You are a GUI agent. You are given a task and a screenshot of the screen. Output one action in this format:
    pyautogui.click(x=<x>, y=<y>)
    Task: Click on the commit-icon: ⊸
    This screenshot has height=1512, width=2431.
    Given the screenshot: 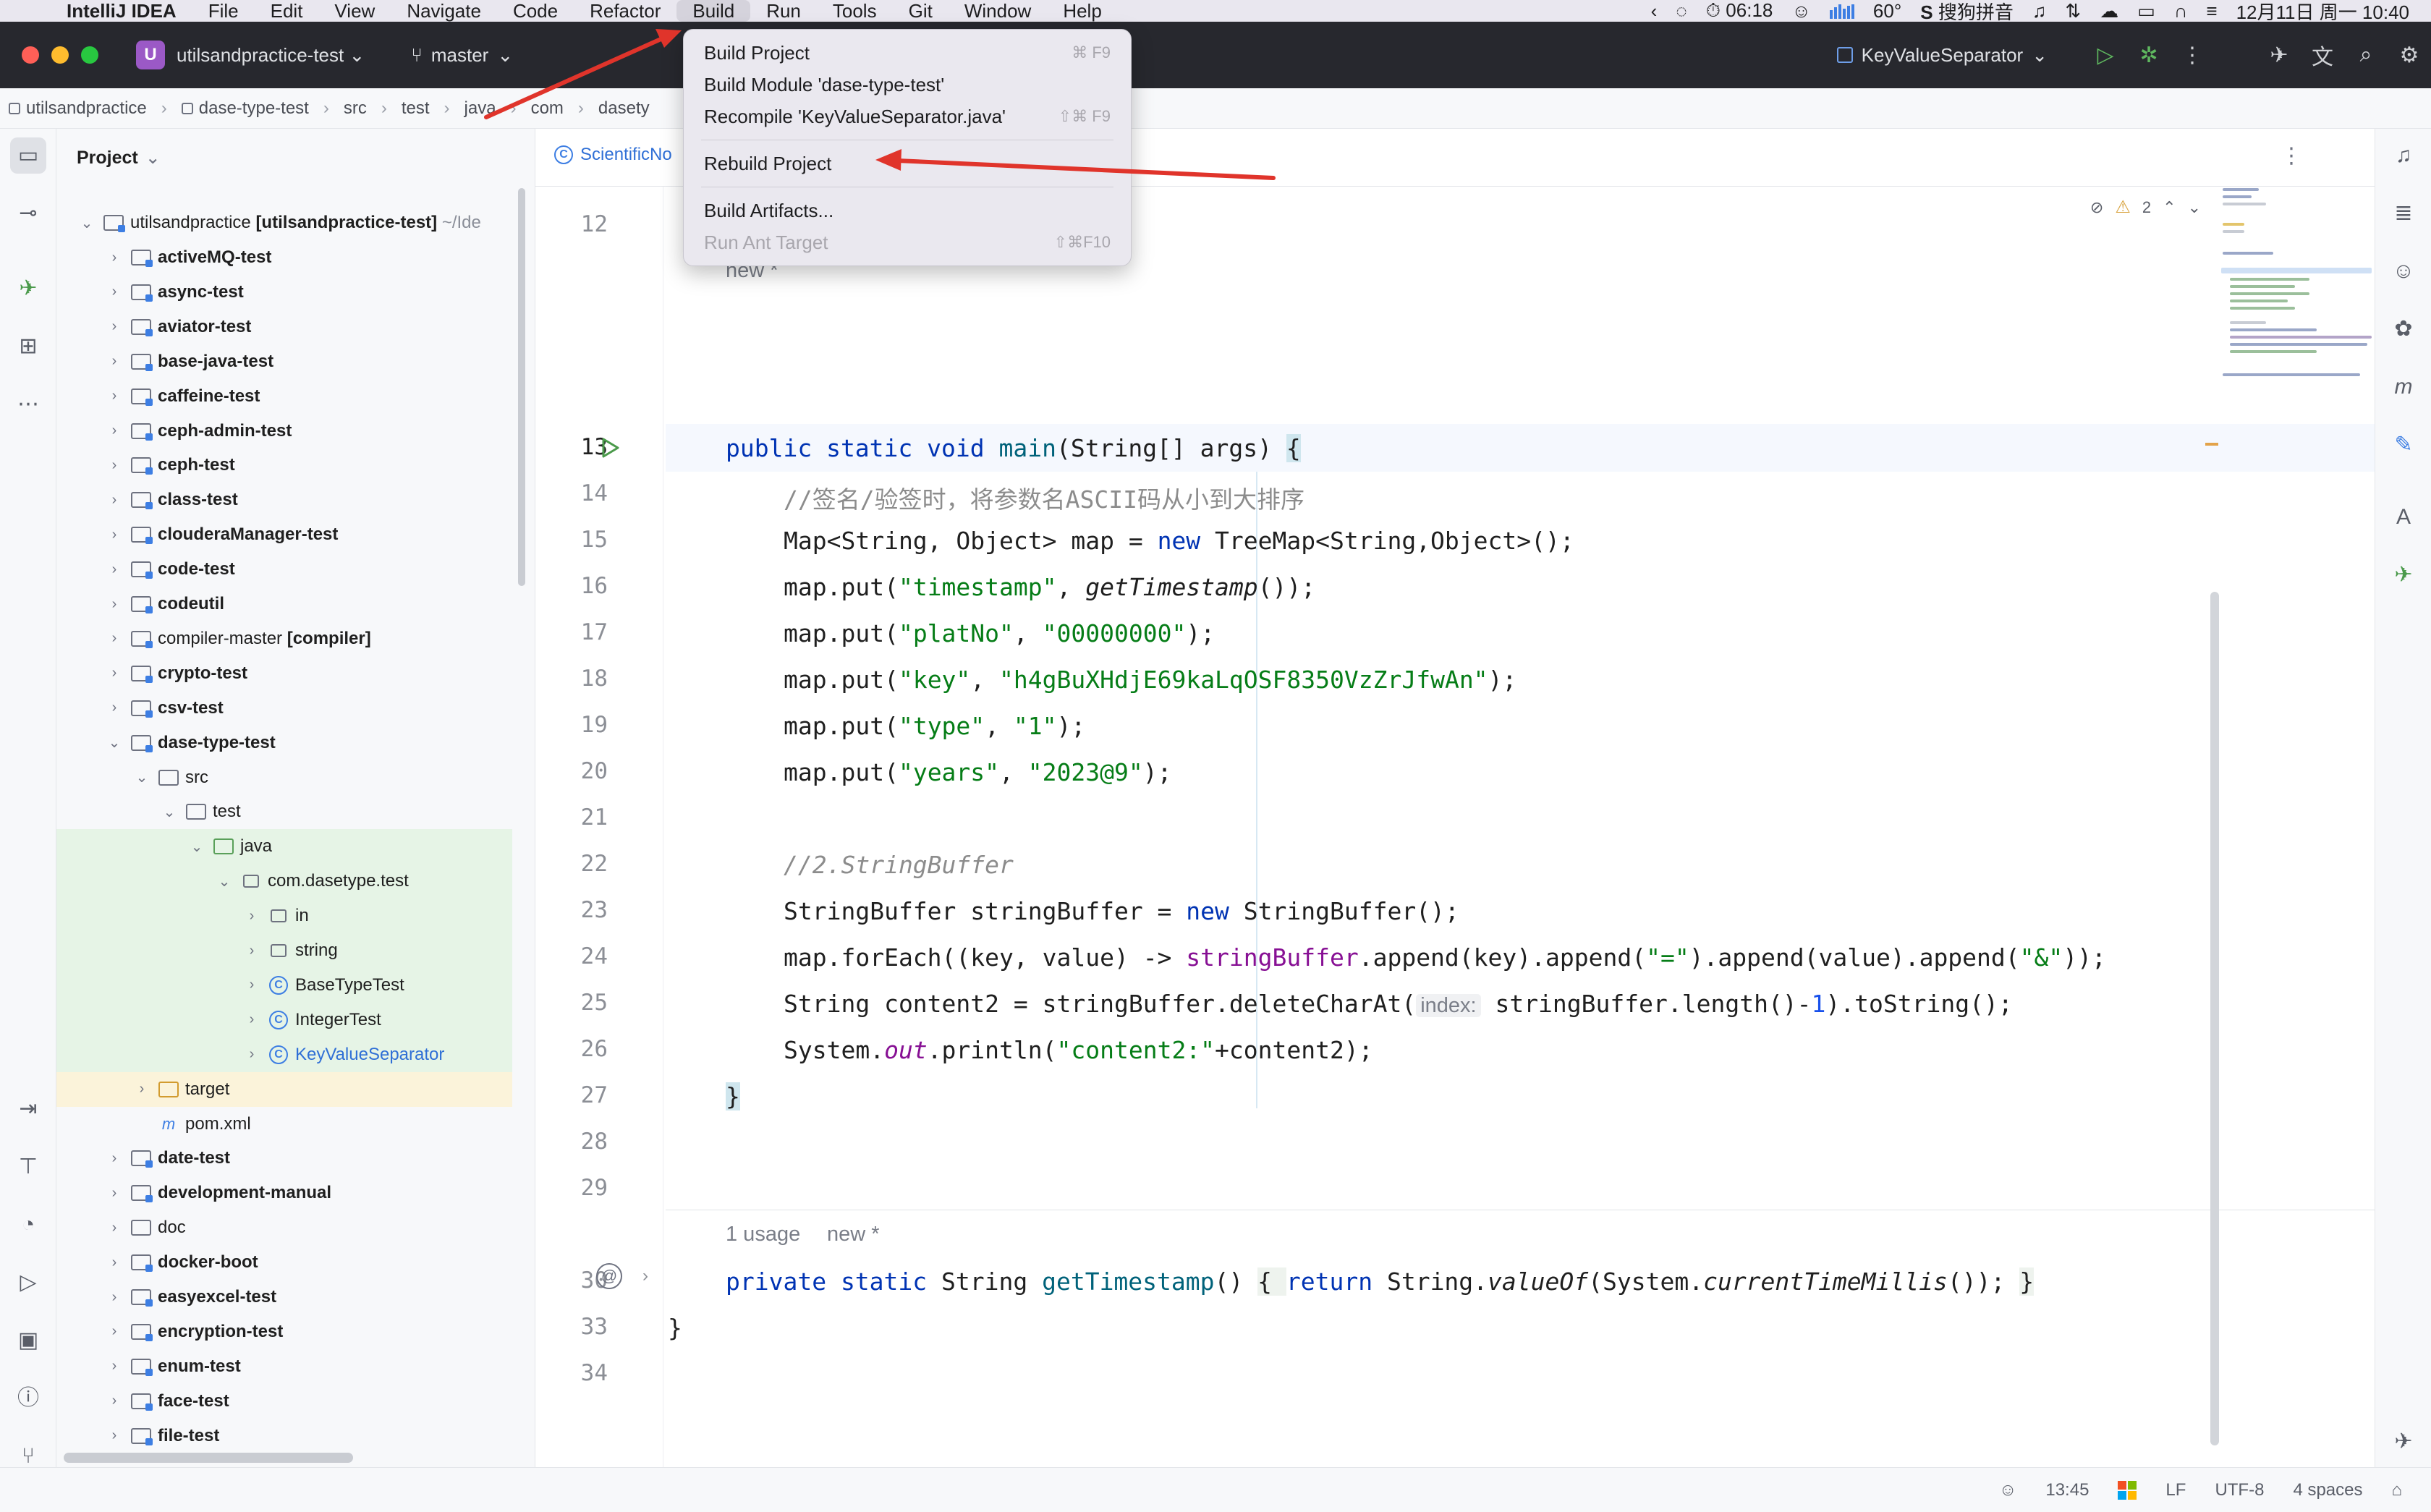 What is the action you would take?
    pyautogui.click(x=28, y=213)
    